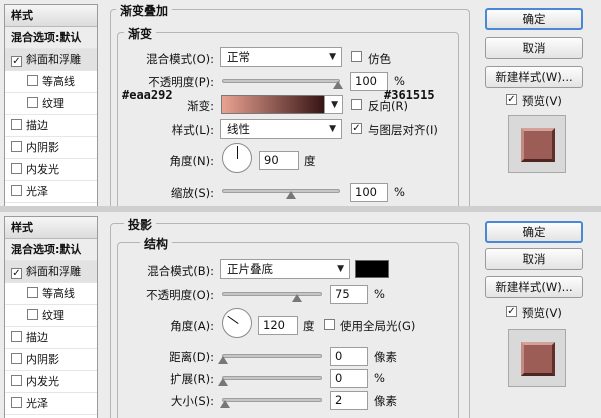 This screenshot has width=601, height=418. What do you see at coordinates (349, 356) in the screenshot?
I see `distance-input: 0` at bounding box center [349, 356].